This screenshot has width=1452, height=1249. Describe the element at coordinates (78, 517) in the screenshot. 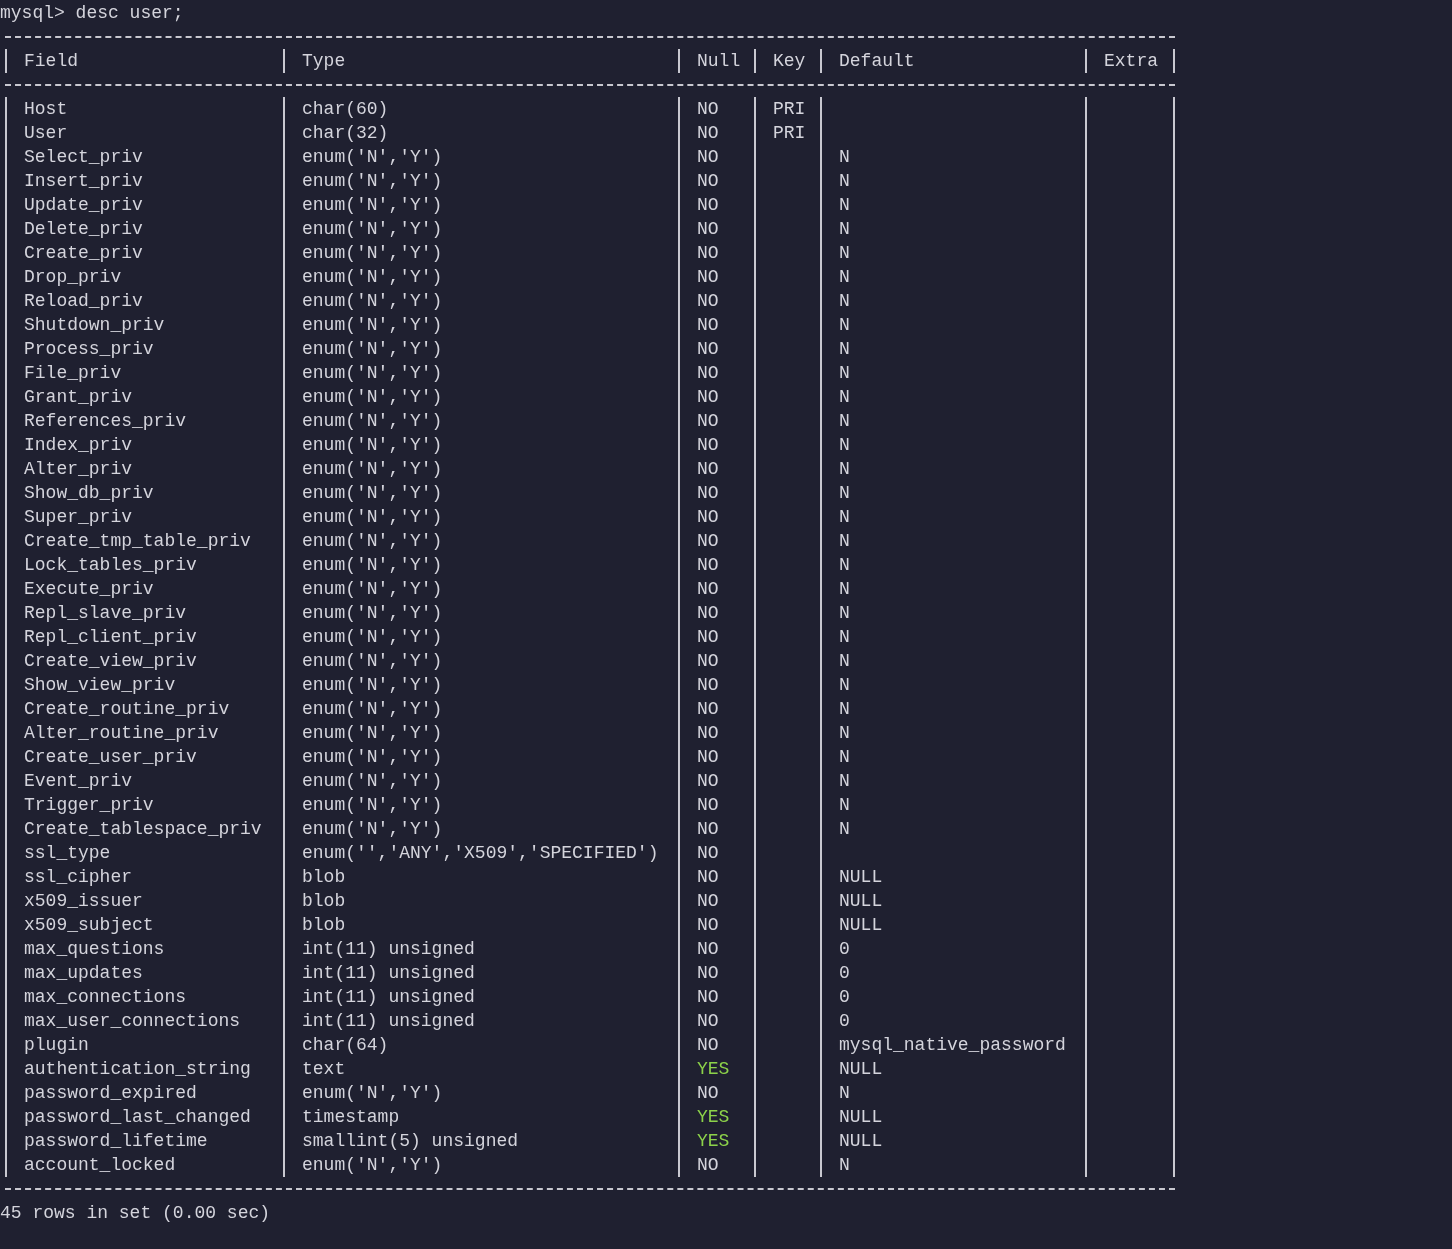

I see `table-cell: Super_priv` at that location.